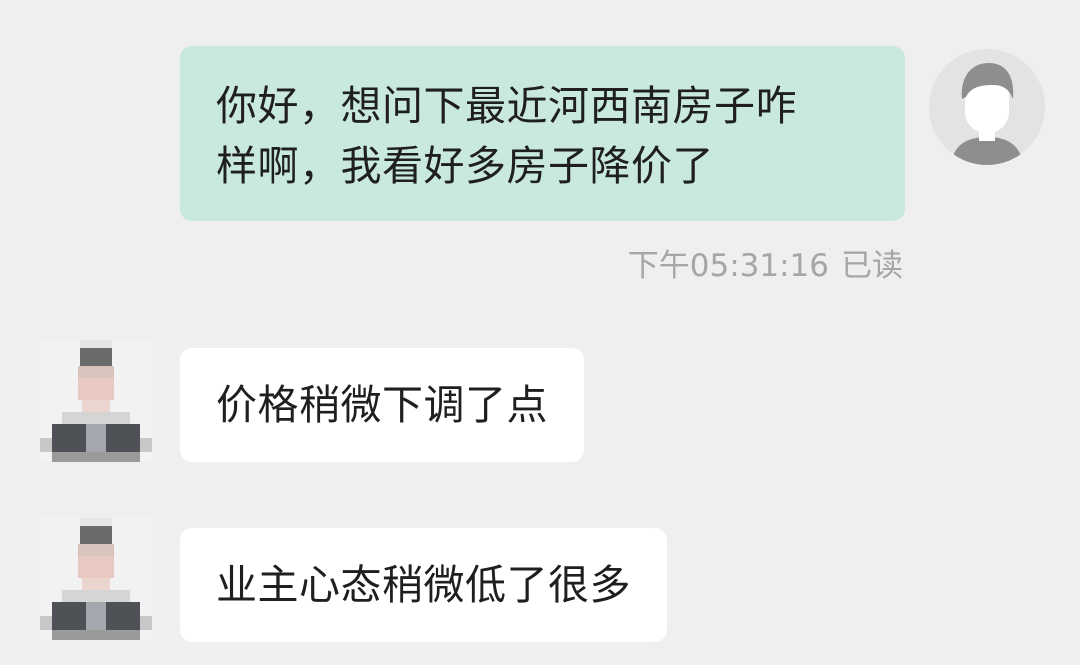 The height and width of the screenshot is (665, 1080). I want to click on default-person-avatar-icon, so click(987, 107).